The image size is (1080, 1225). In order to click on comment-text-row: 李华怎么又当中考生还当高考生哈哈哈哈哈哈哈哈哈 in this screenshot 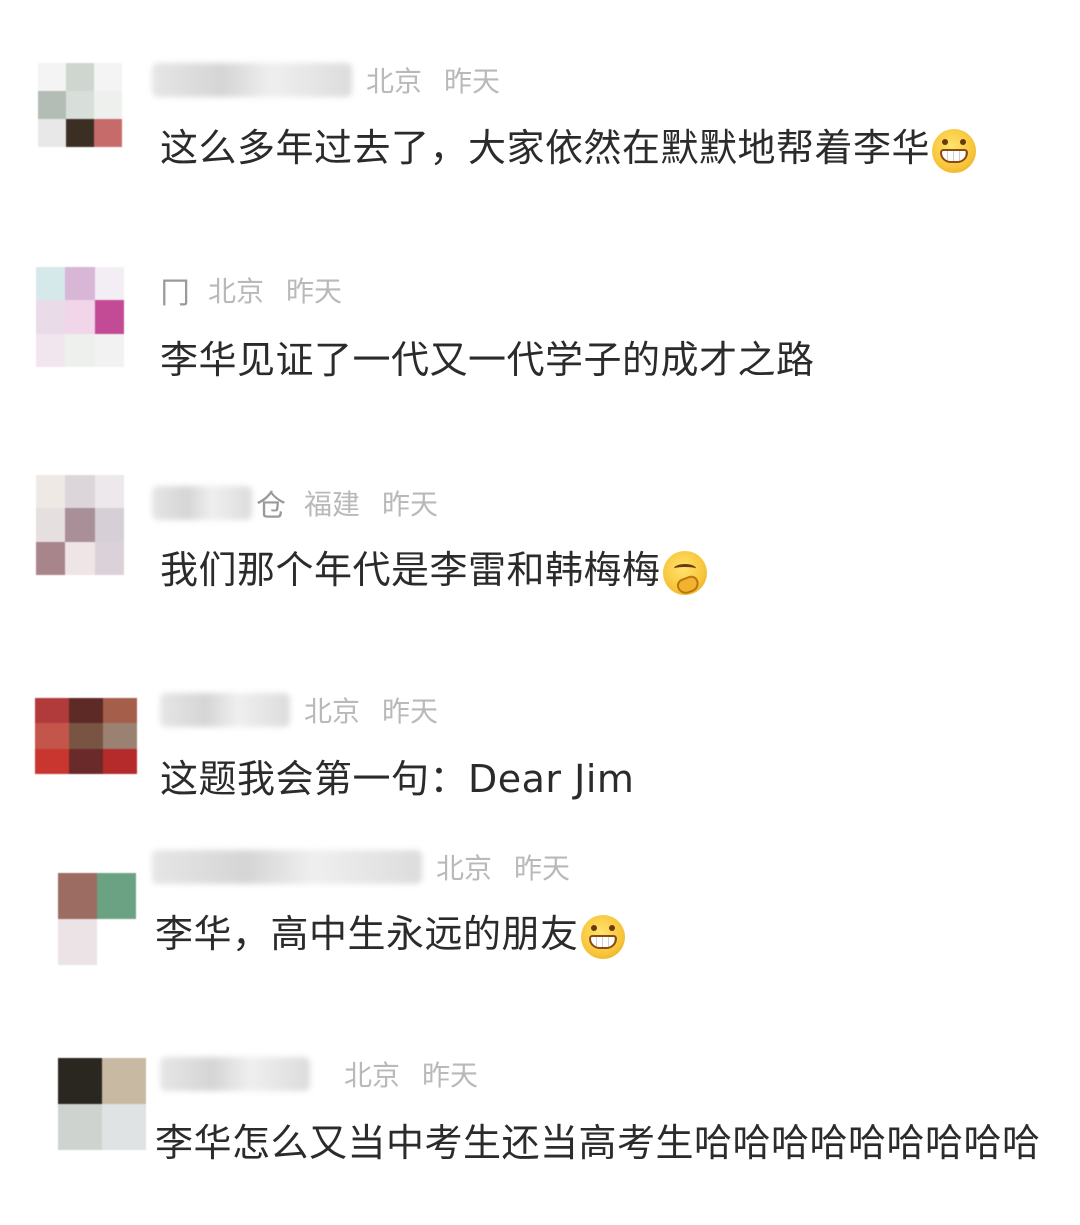, I will do `click(598, 1143)`.